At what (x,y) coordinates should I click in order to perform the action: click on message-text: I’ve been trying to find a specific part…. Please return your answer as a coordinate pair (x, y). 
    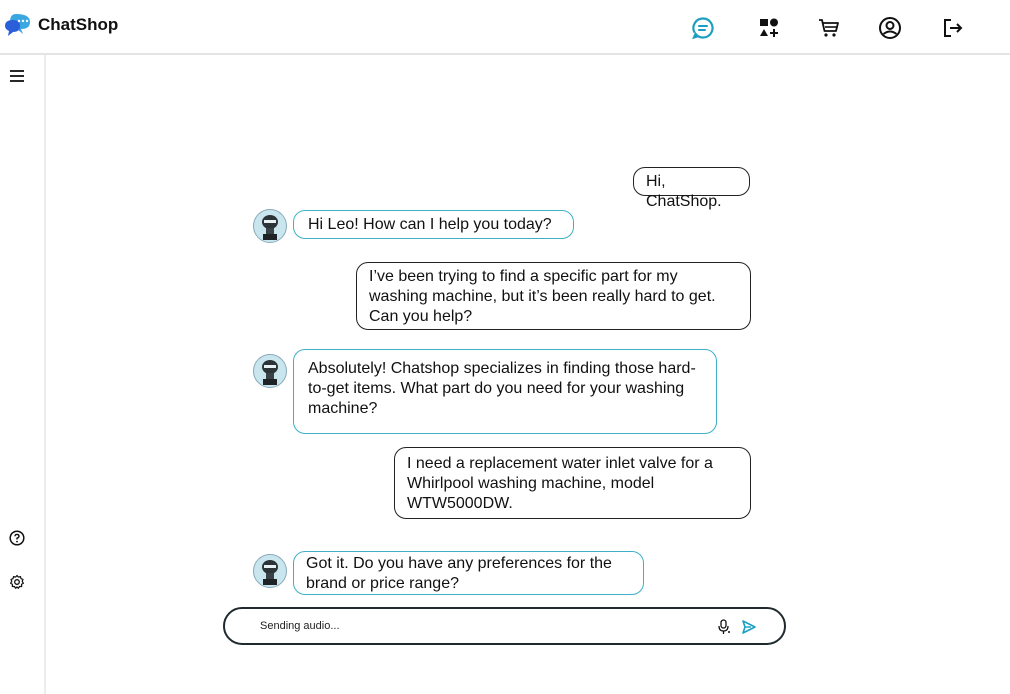
    Looking at the image, I should click on (542, 296).